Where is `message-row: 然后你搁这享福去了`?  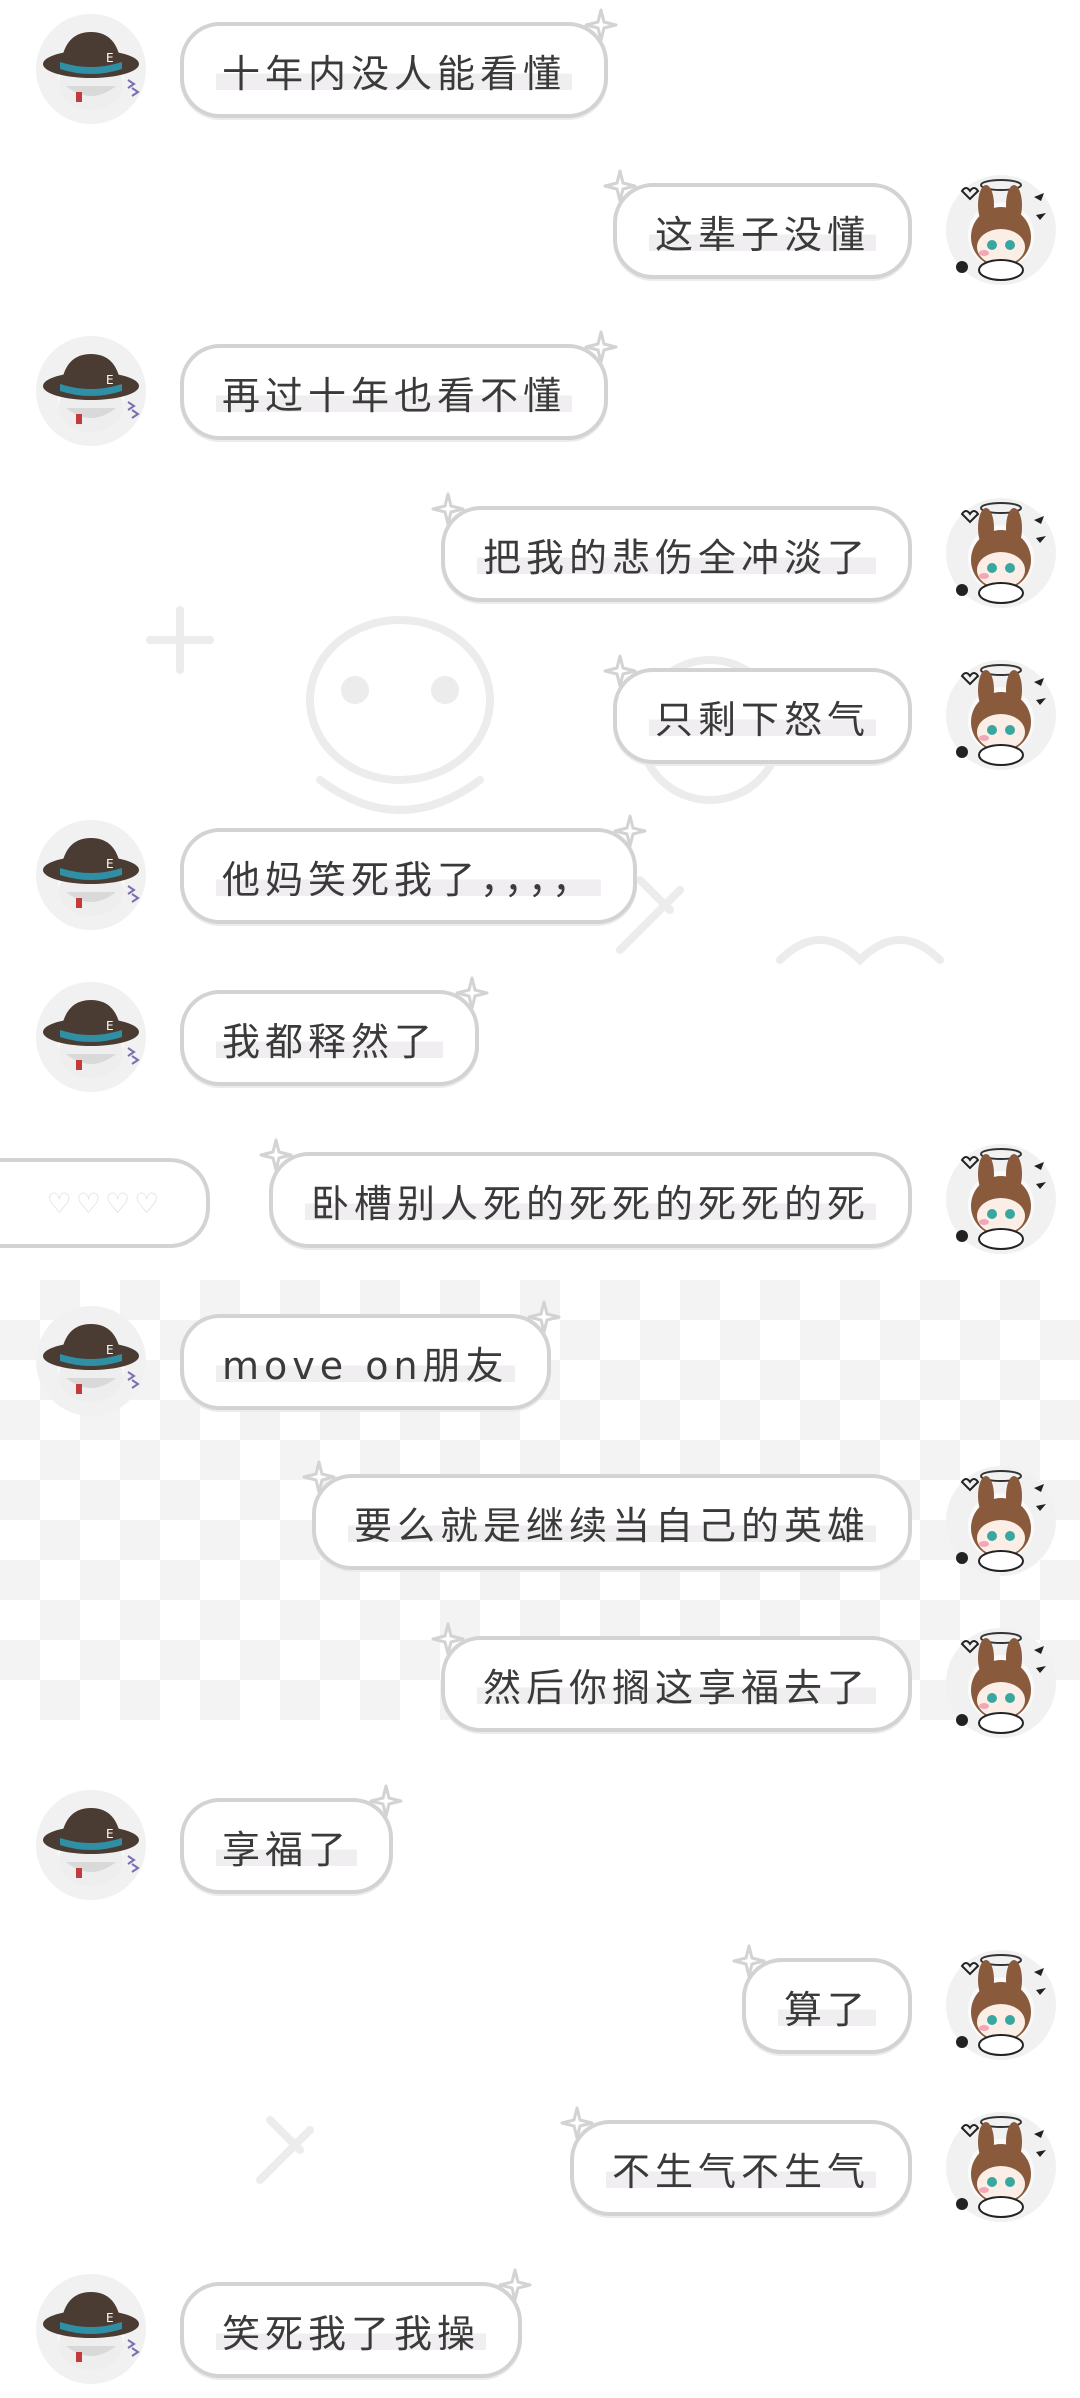
message-row: 然后你搁这享福去了 is located at coordinates (540, 1685).